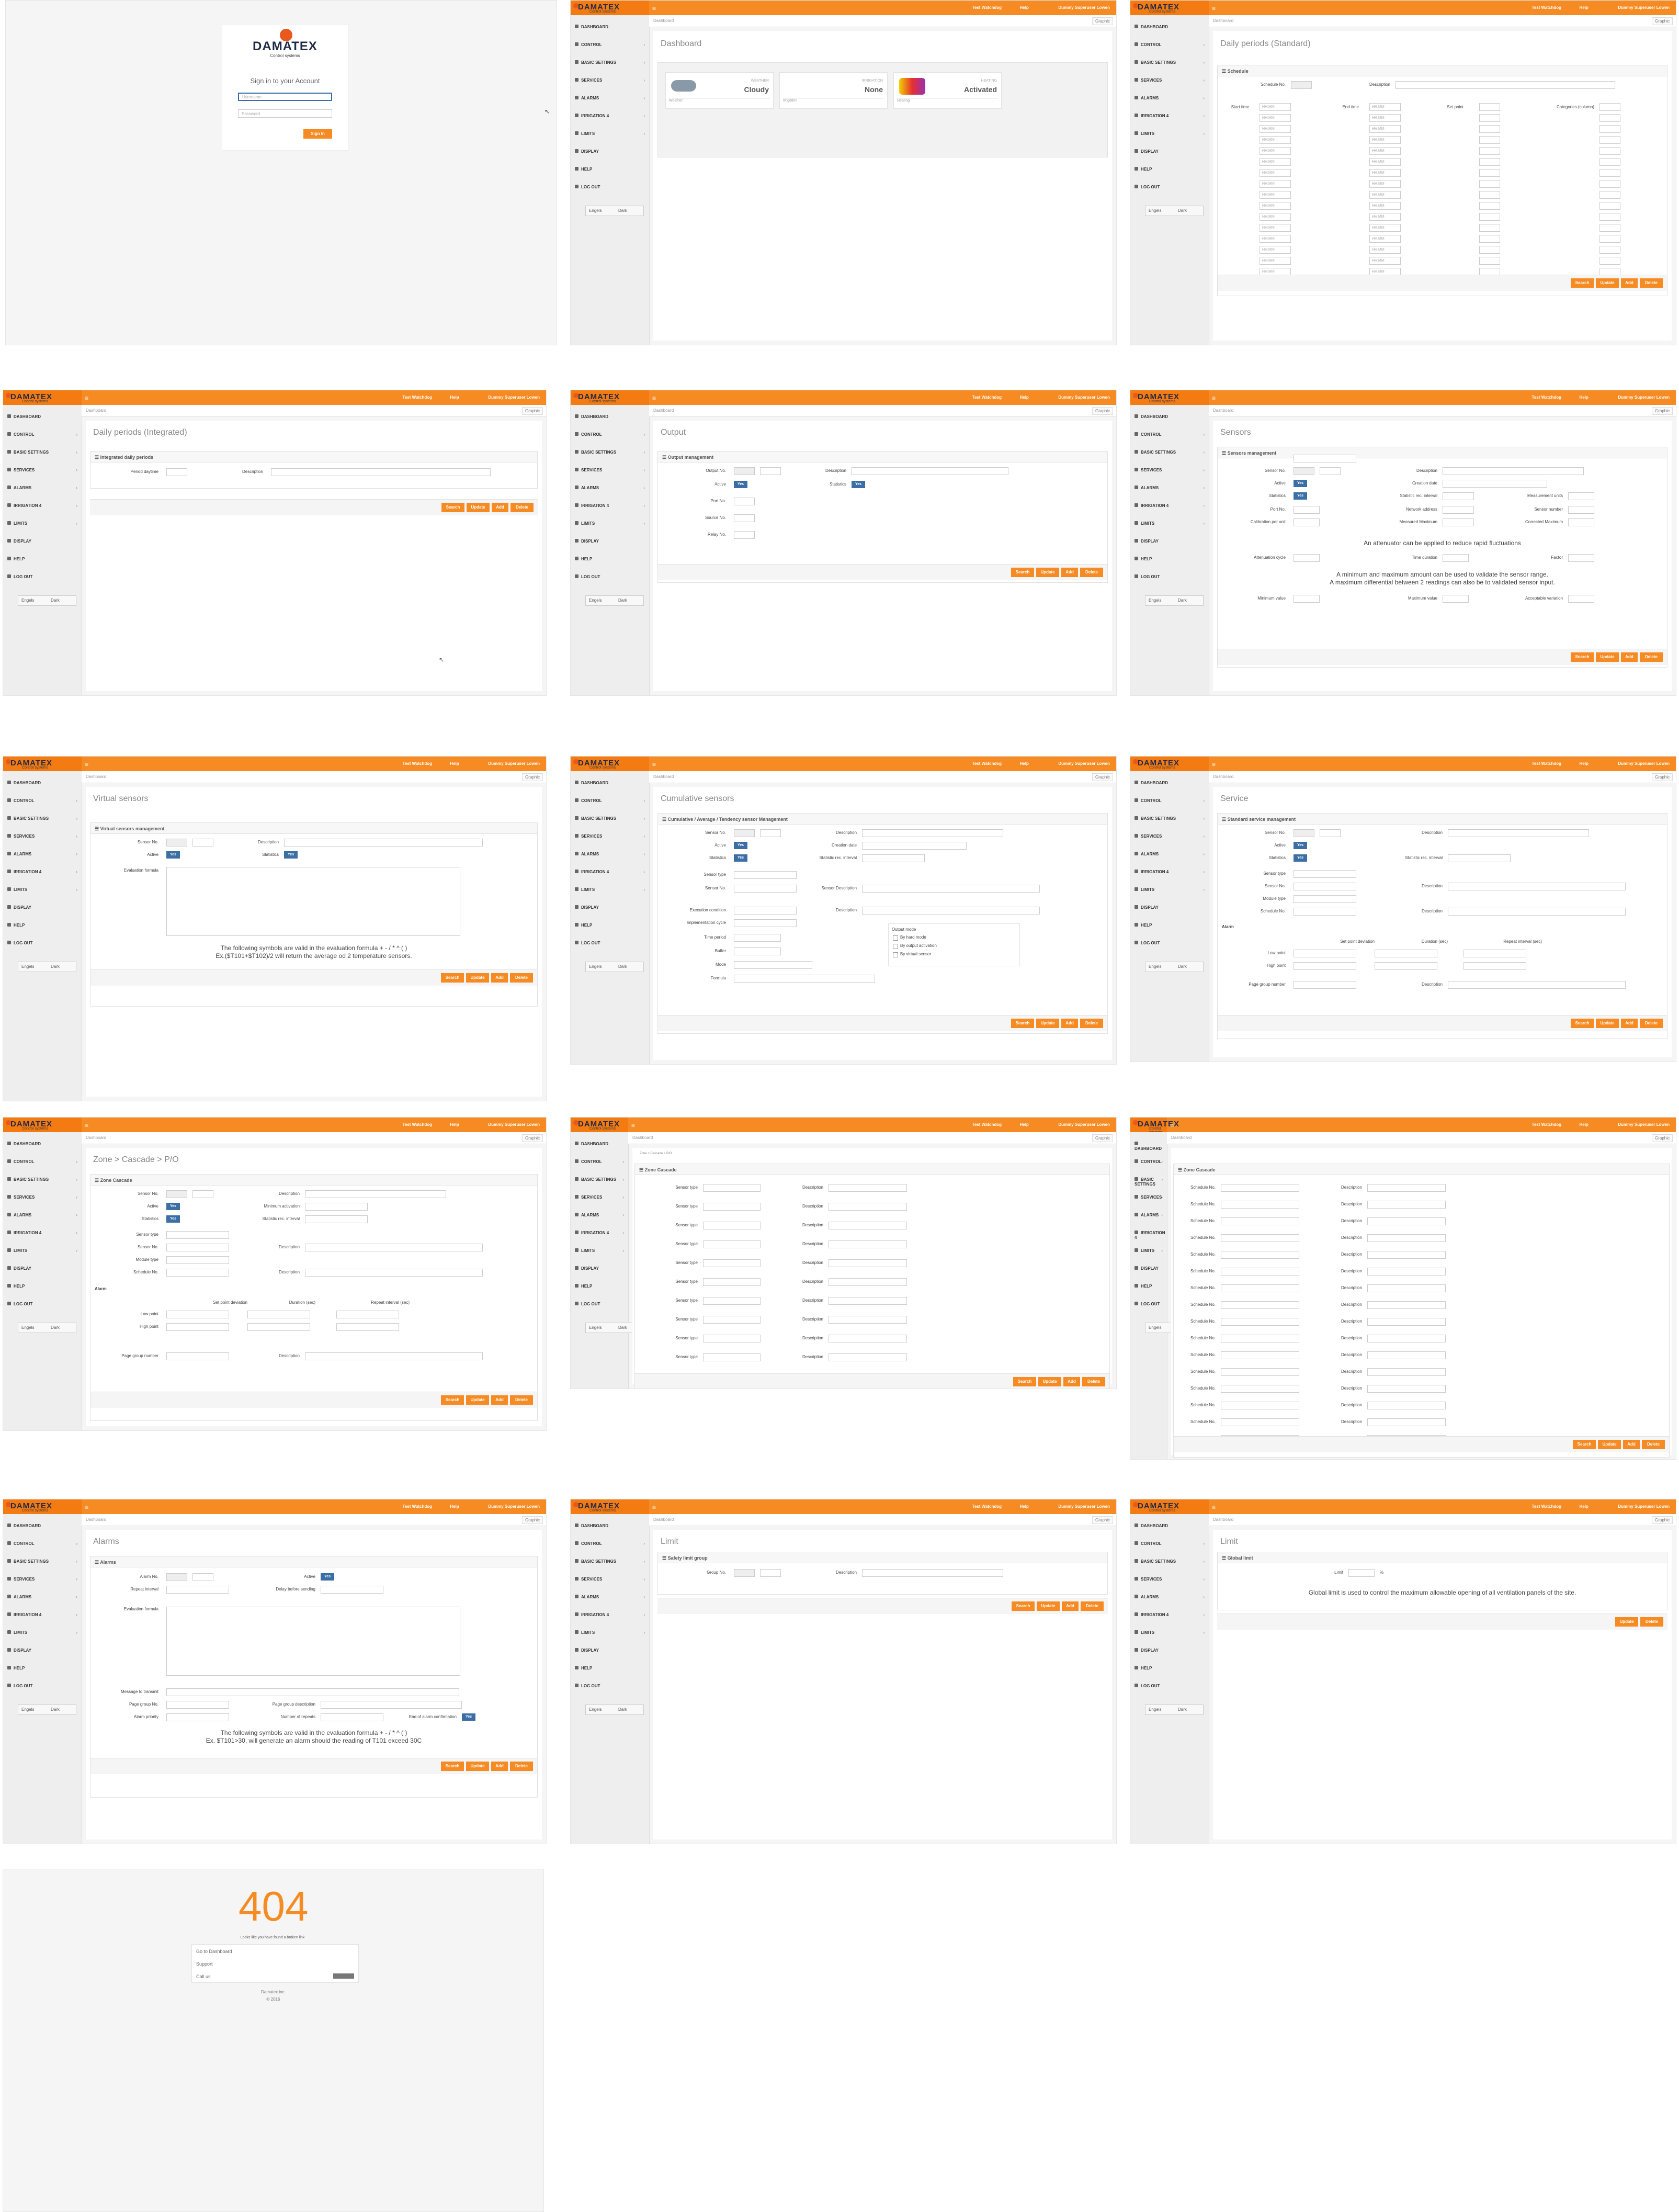 Image resolution: width=1679 pixels, height=2212 pixels. I want to click on relay-input, so click(744, 535).